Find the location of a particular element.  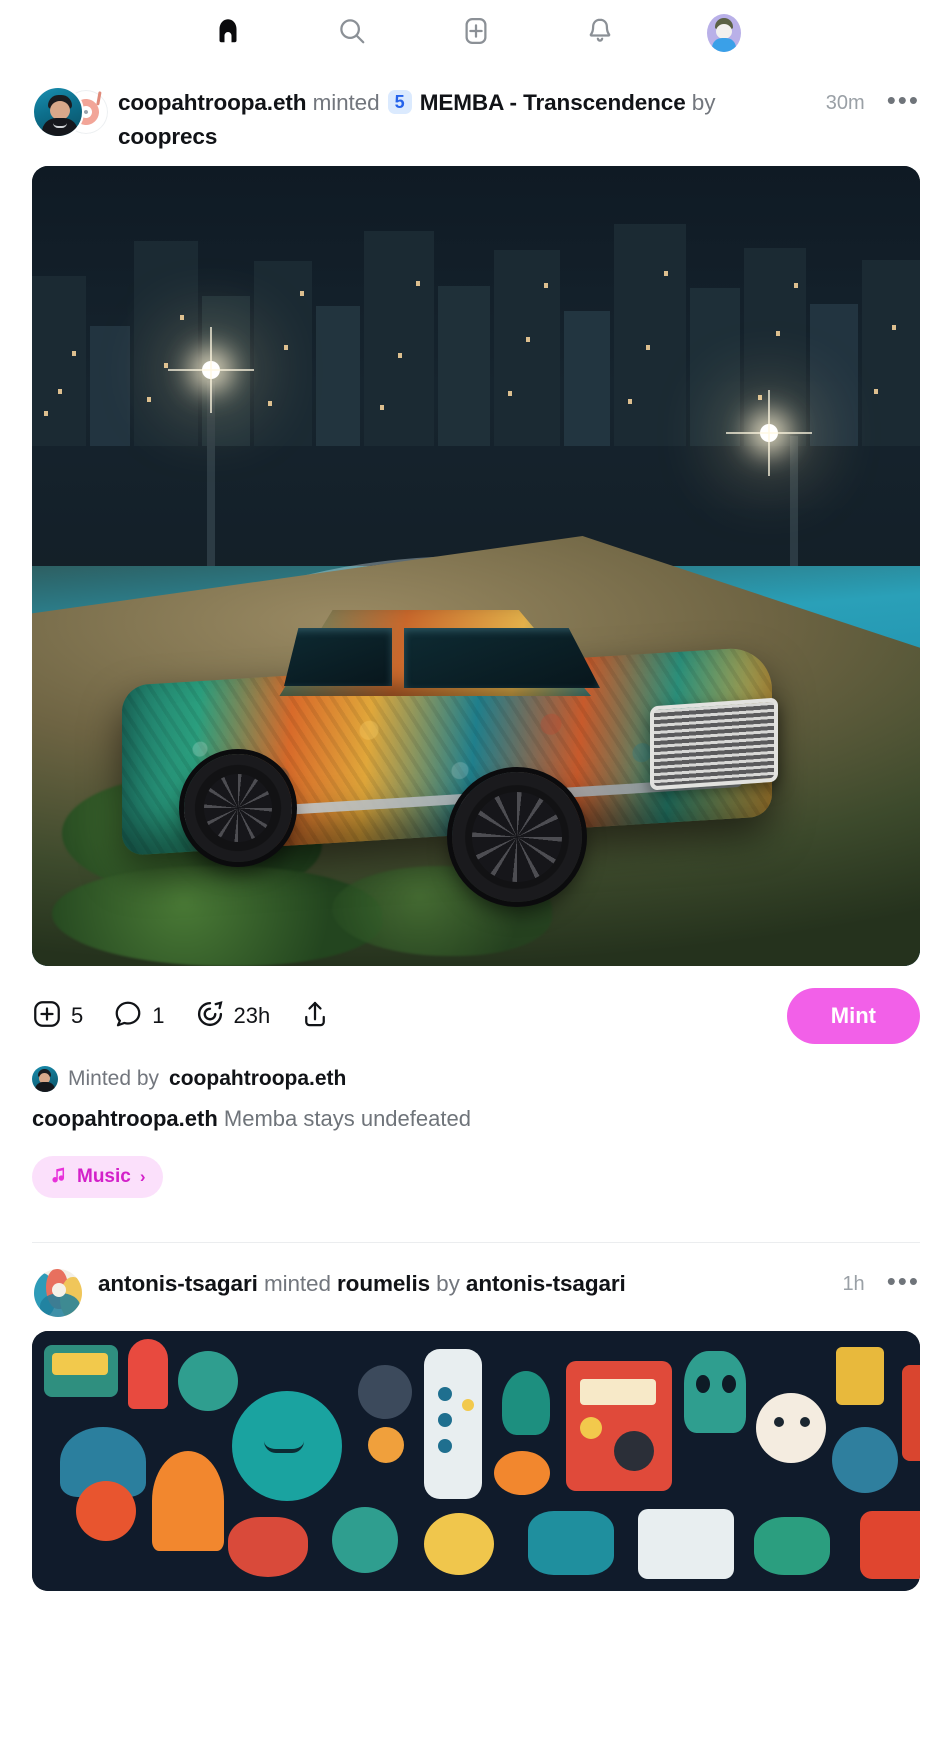

home-icon is located at coordinates (228, 33).